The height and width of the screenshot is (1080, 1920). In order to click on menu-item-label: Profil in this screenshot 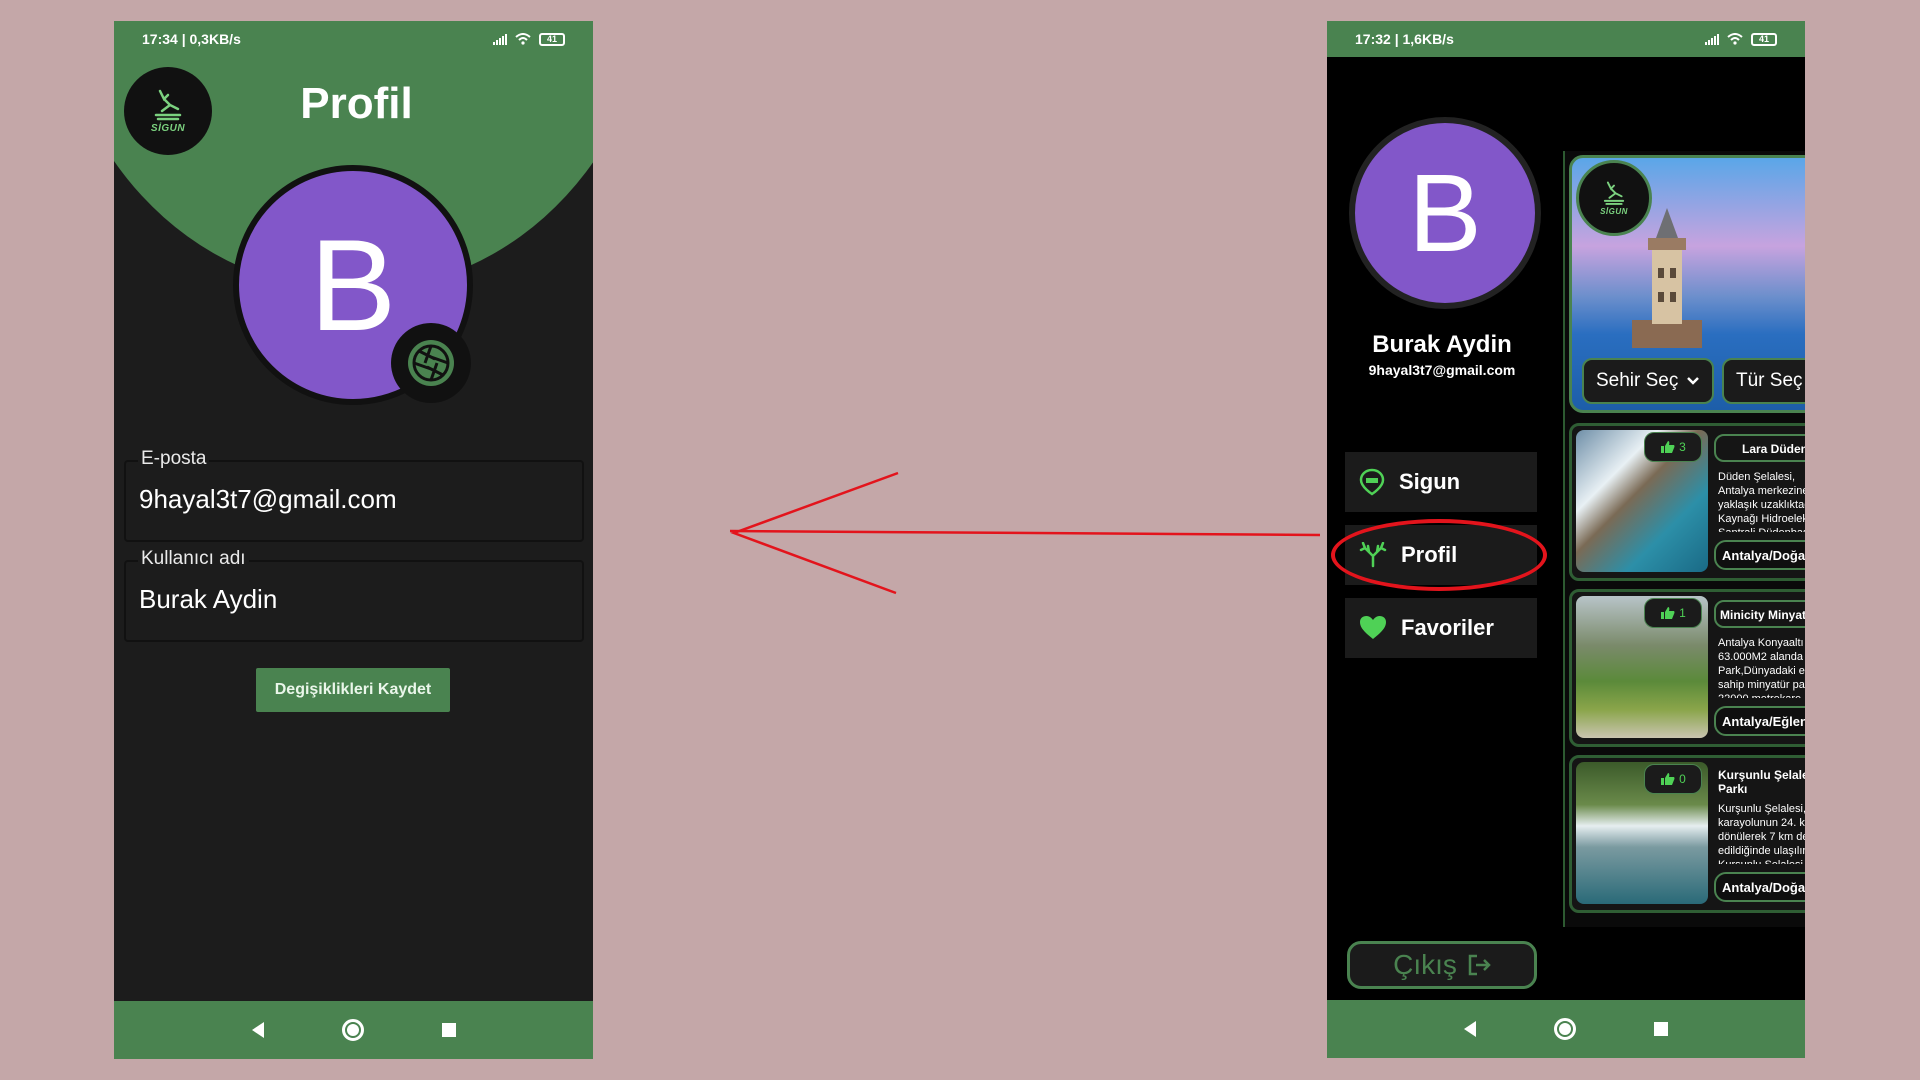, I will do `click(1429, 554)`.